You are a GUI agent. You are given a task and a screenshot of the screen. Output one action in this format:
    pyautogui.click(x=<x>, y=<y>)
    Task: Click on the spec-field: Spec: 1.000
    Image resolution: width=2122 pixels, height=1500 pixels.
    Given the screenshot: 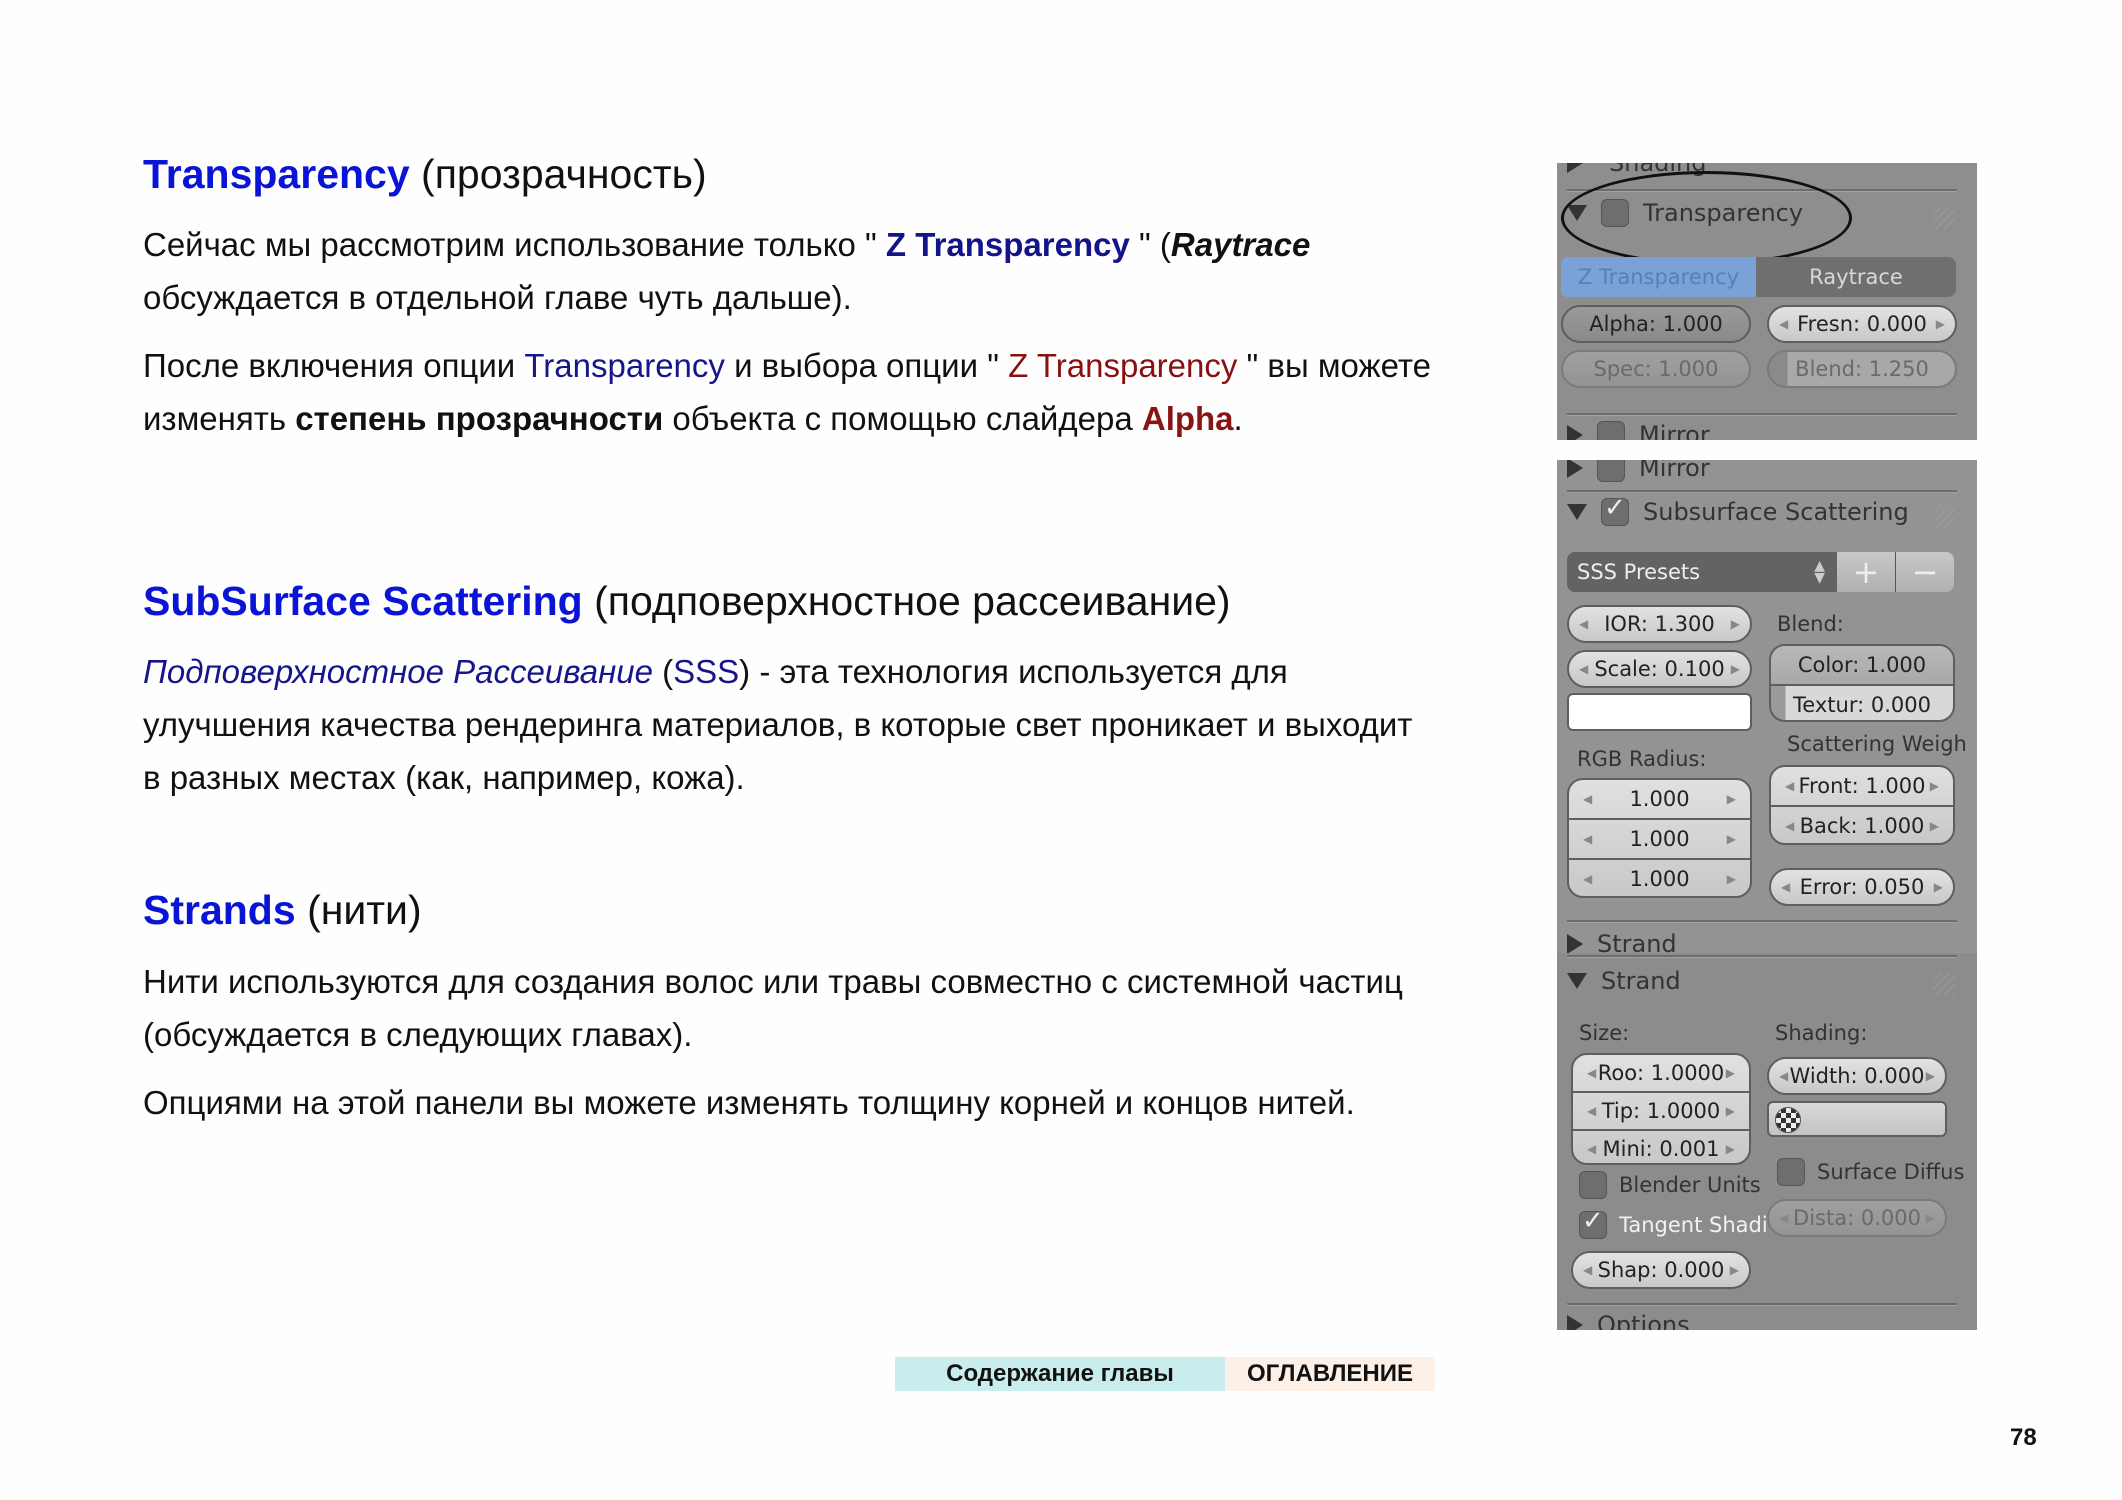 What is the action you would take?
    pyautogui.click(x=1656, y=369)
    